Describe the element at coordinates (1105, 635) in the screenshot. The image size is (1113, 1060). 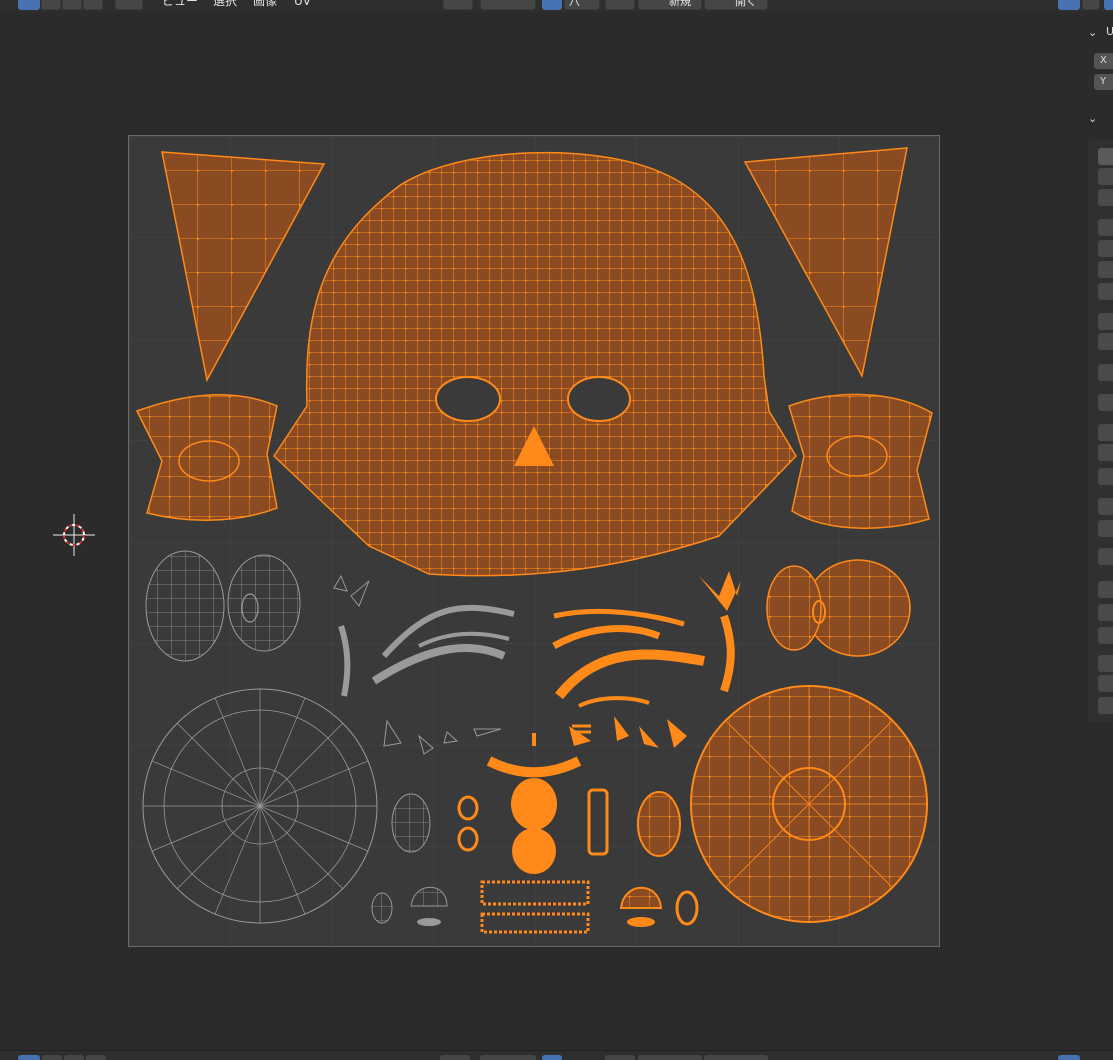
I see `tool-paint-icon` at that location.